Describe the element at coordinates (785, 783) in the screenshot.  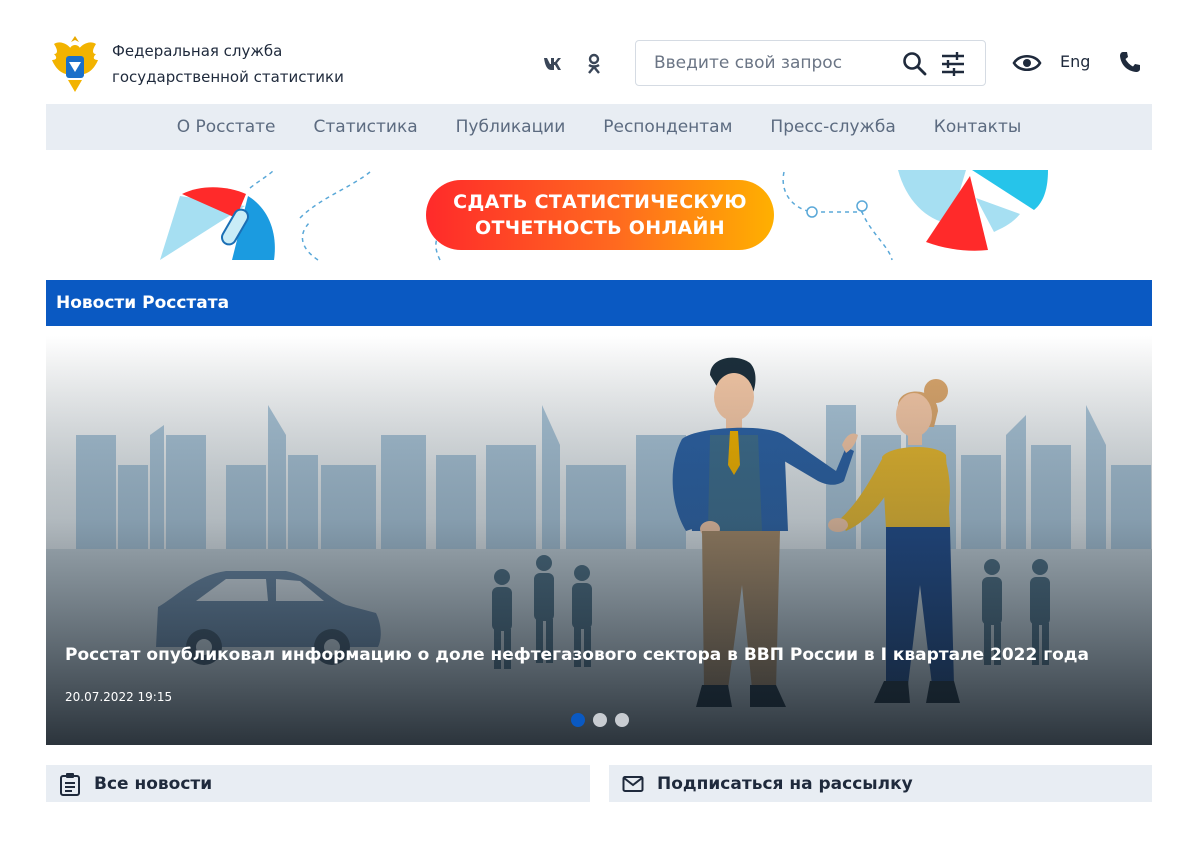
I see `subscribe-label: Подписаться на рассылку` at that location.